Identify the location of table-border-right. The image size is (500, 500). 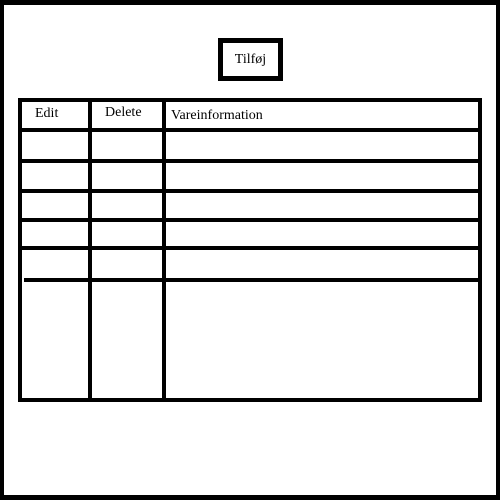
(480, 250).